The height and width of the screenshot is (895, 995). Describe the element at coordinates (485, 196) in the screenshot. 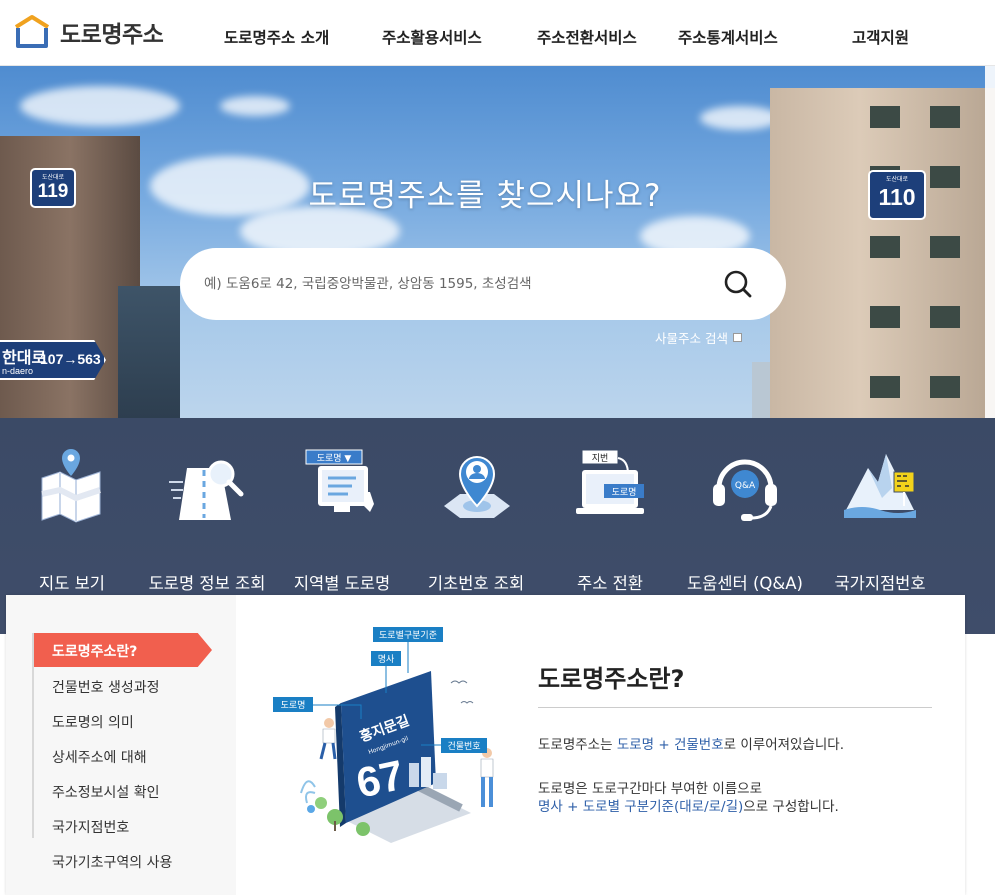

I see `hero-title: 도로명주소를 찾으시나요?` at that location.